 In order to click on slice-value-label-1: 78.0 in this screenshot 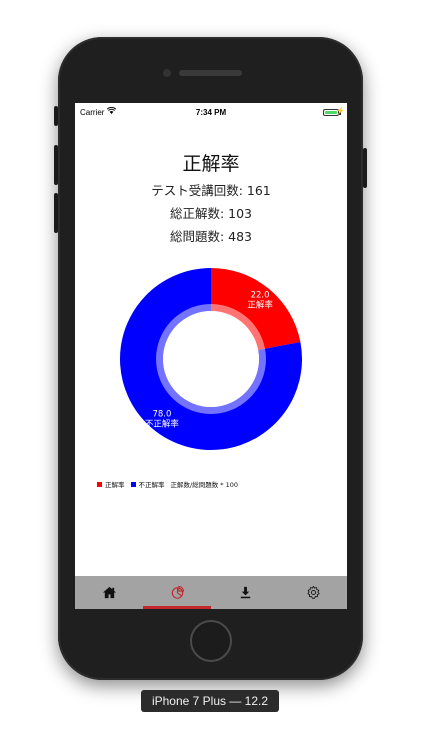, I will do `click(161, 414)`.